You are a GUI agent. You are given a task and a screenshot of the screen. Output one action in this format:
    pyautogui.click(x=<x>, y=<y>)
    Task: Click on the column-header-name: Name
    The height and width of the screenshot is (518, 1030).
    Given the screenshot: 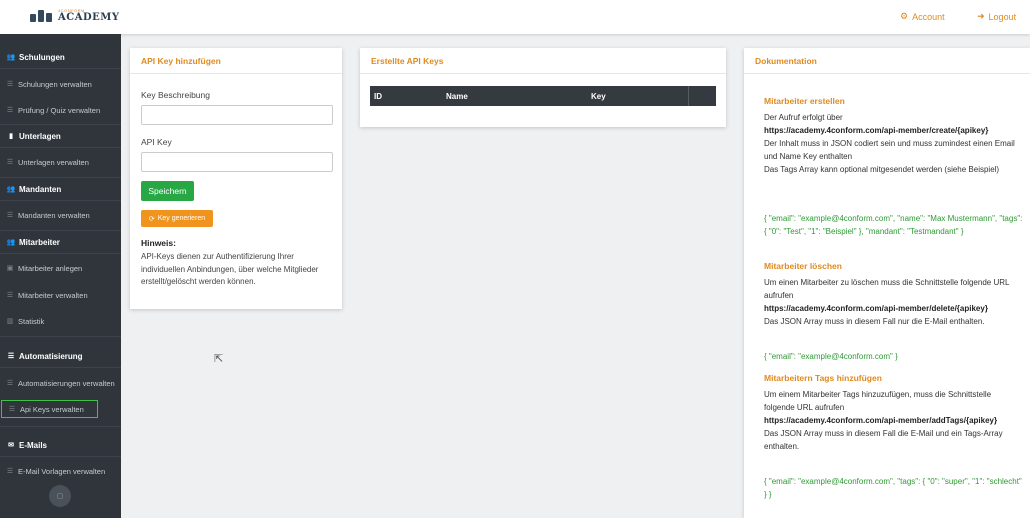 What is the action you would take?
    pyautogui.click(x=457, y=96)
    